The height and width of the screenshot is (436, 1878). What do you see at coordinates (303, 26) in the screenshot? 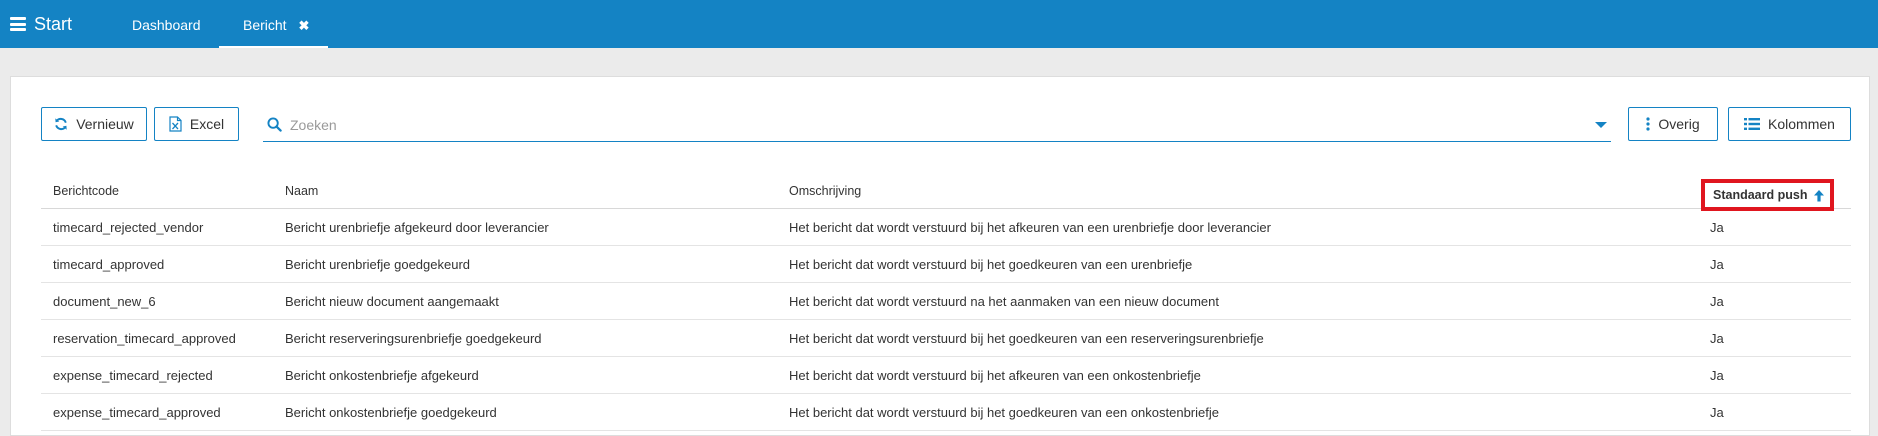
I see `close-tab-icon: ✖` at bounding box center [303, 26].